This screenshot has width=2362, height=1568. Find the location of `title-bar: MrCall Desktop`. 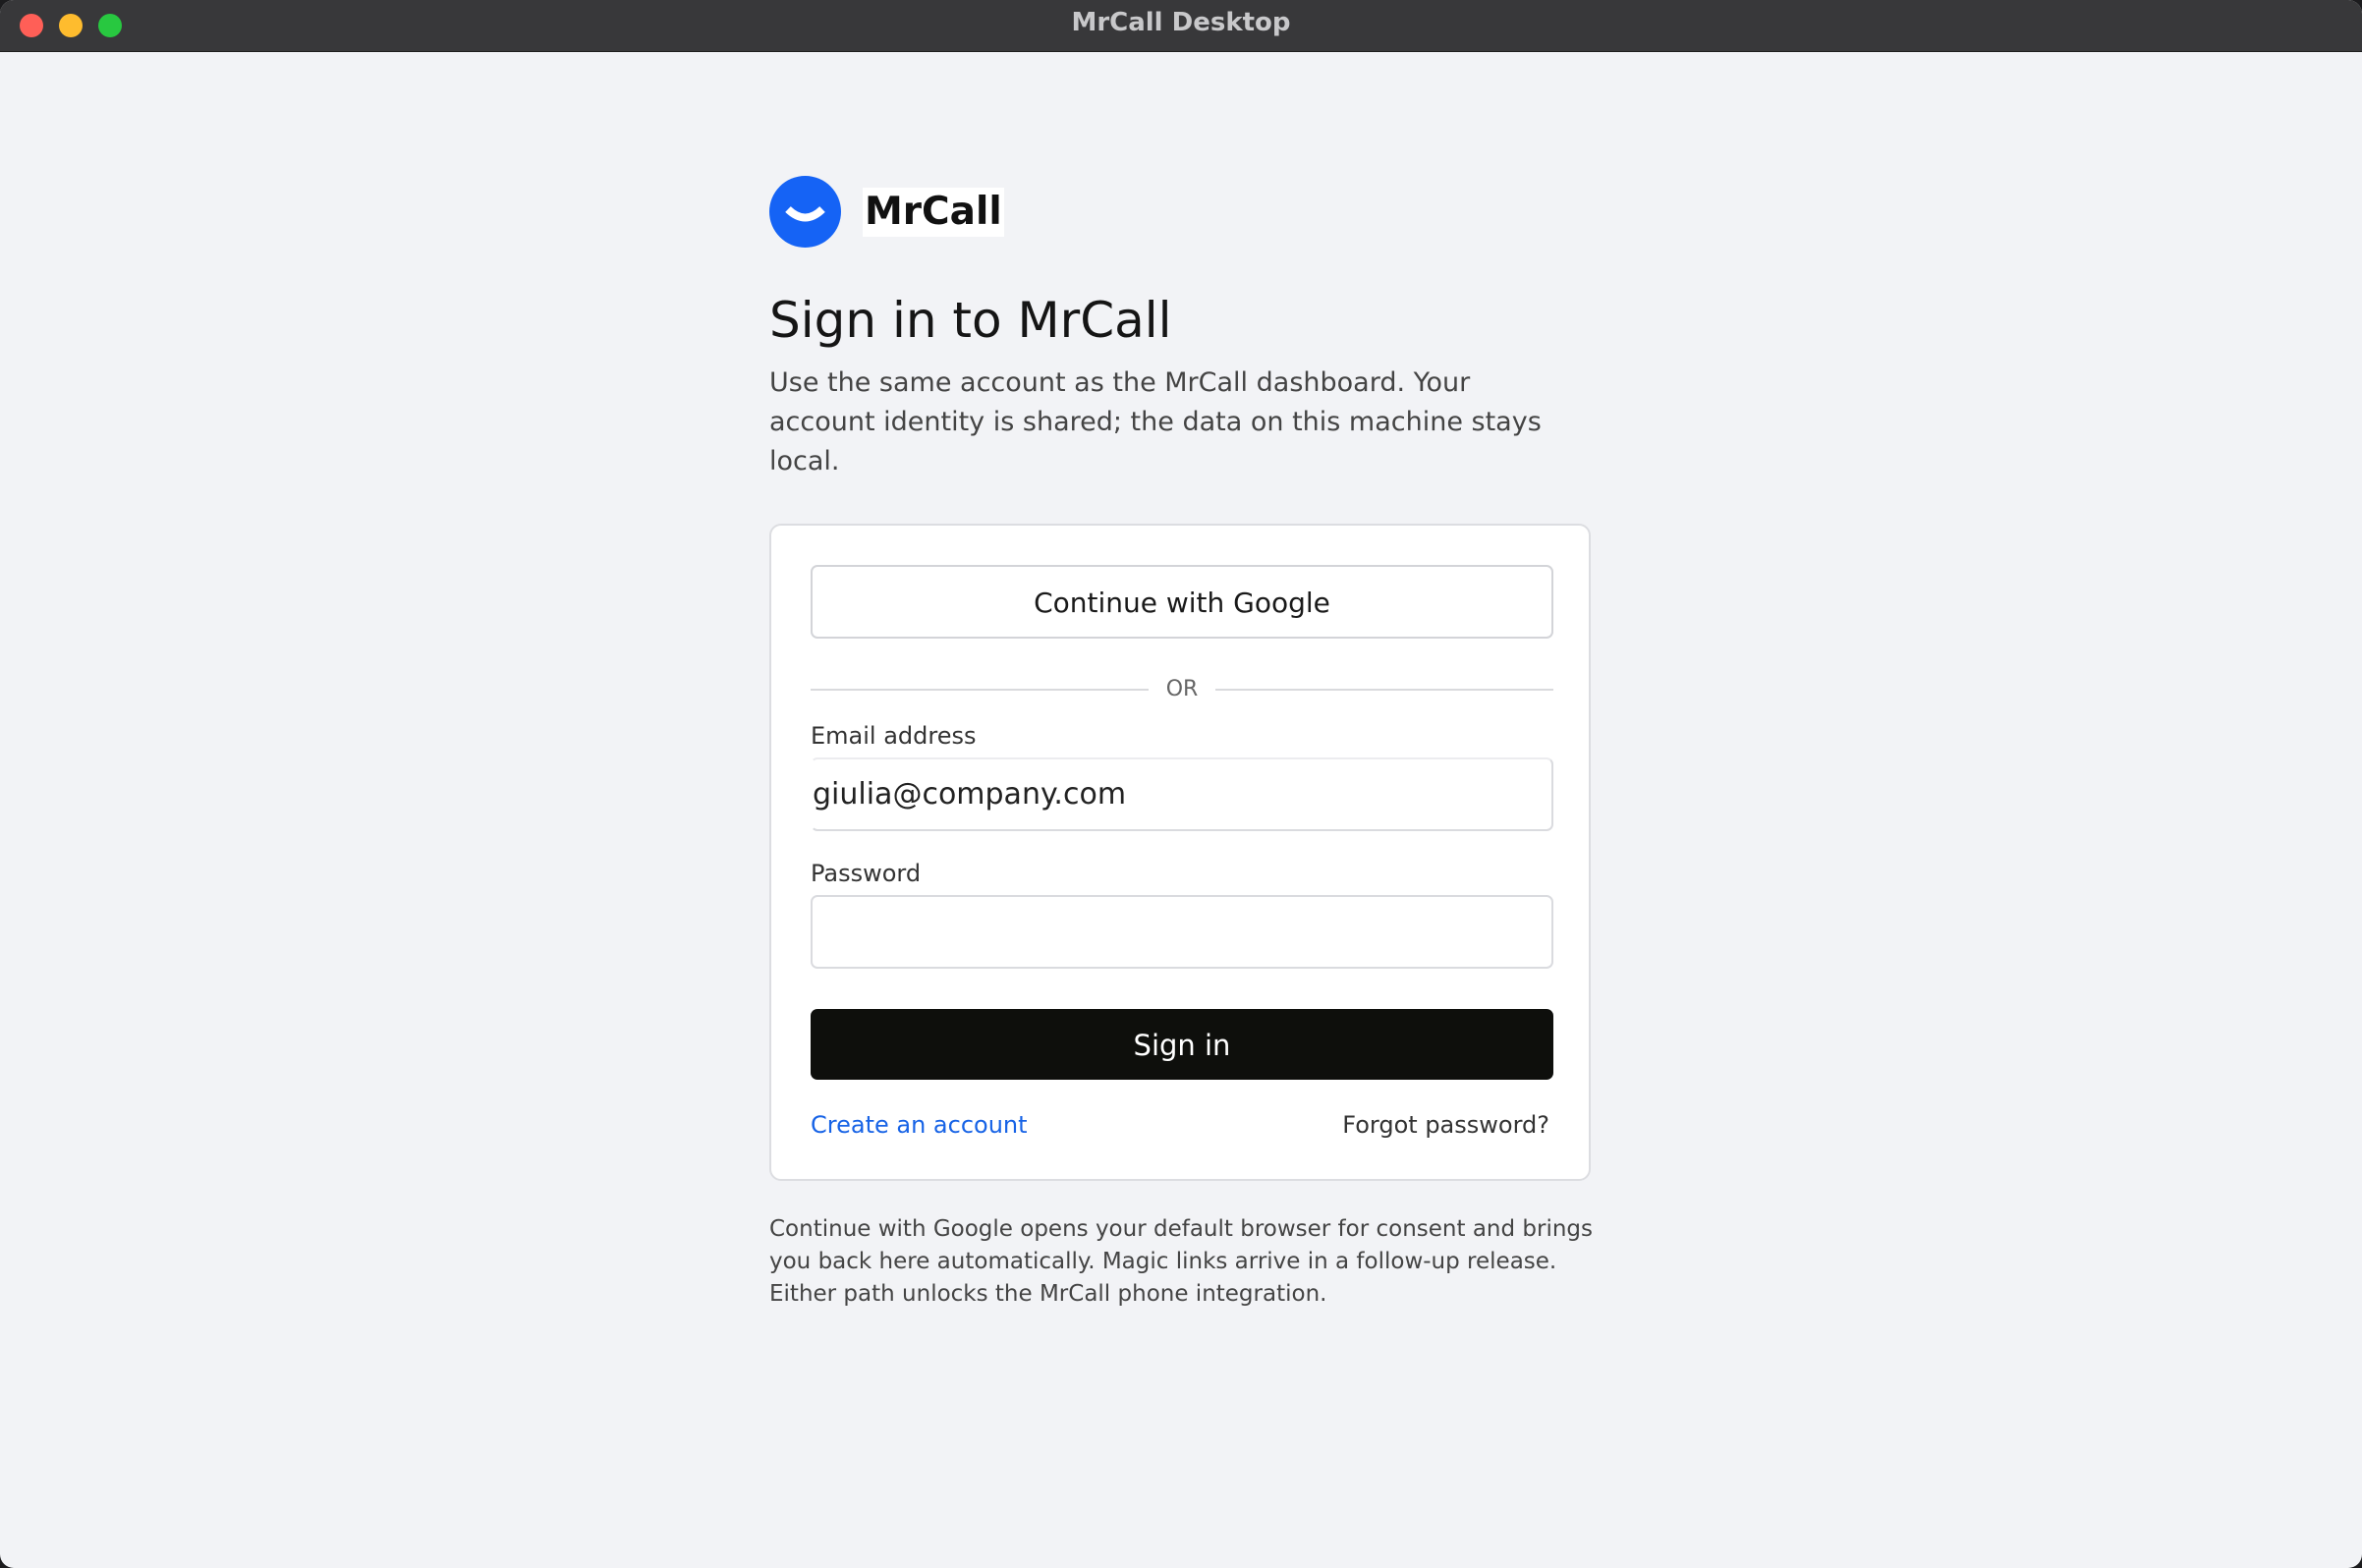

title-bar: MrCall Desktop is located at coordinates (1181, 26).